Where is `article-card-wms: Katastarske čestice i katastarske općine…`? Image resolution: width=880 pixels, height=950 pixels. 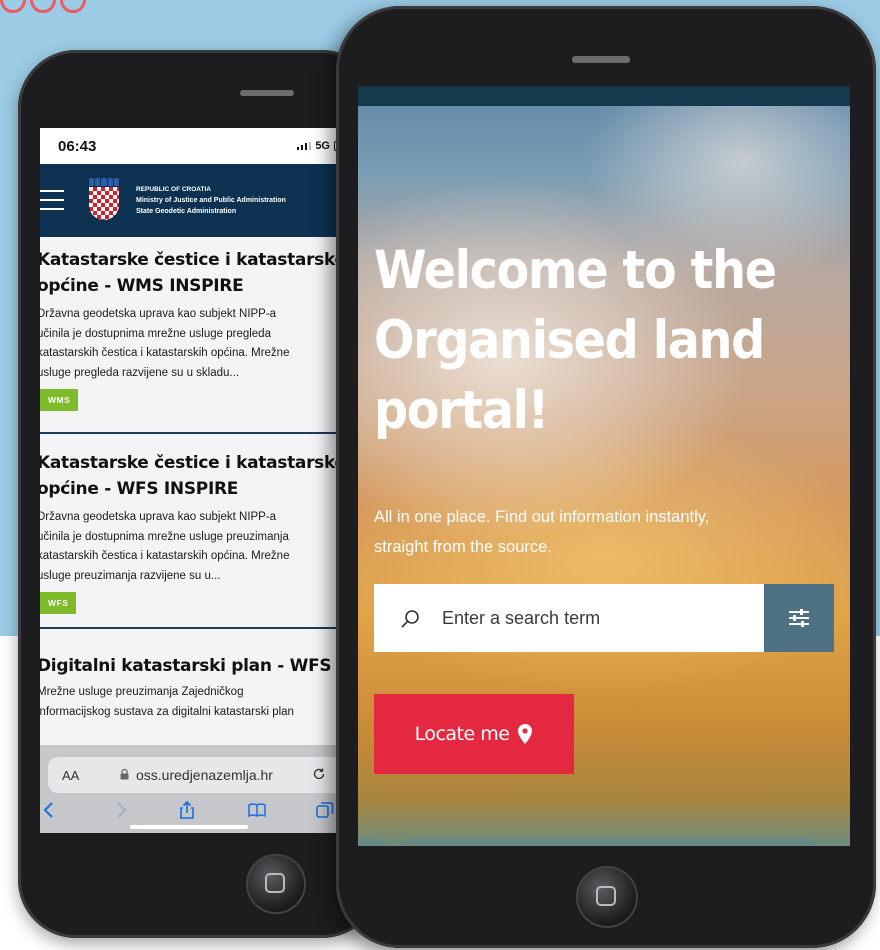 article-card-wms: Katastarske čestice i katastarske općine… is located at coordinates (199, 335).